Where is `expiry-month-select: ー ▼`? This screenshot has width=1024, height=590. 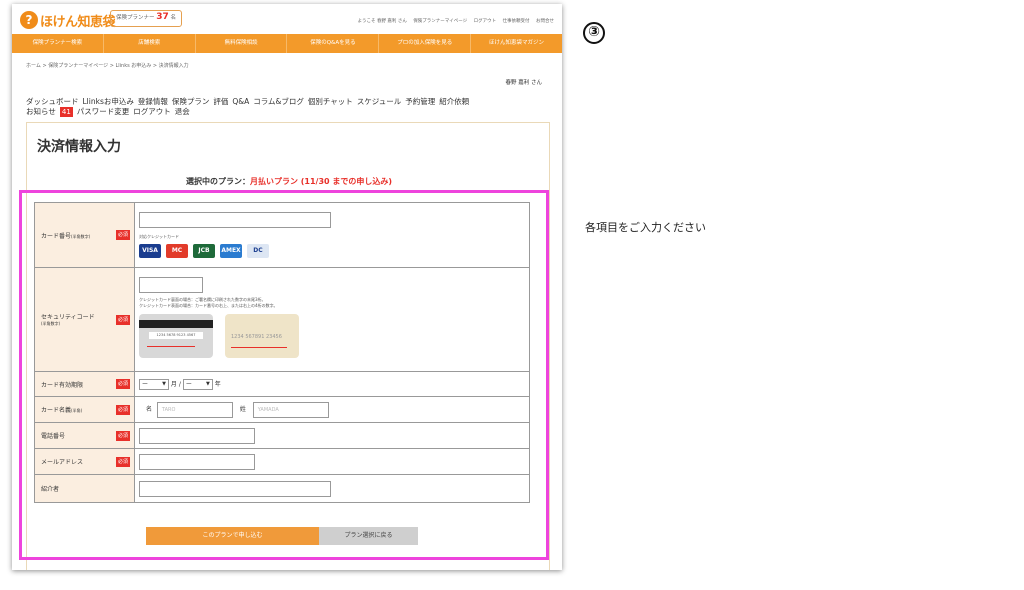 expiry-month-select: ー ▼ is located at coordinates (154, 384).